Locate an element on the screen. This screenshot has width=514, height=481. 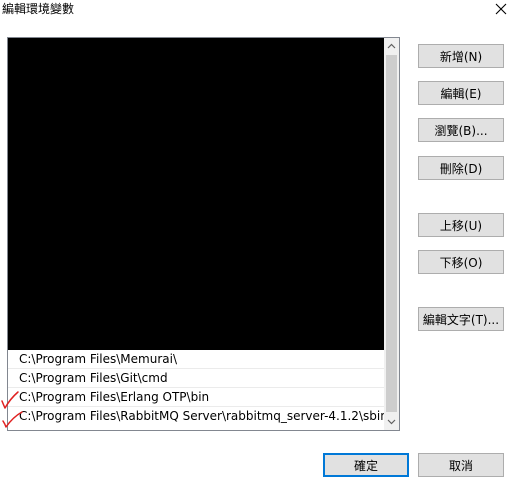
move-up-button: 上移(U) is located at coordinates (461, 225).